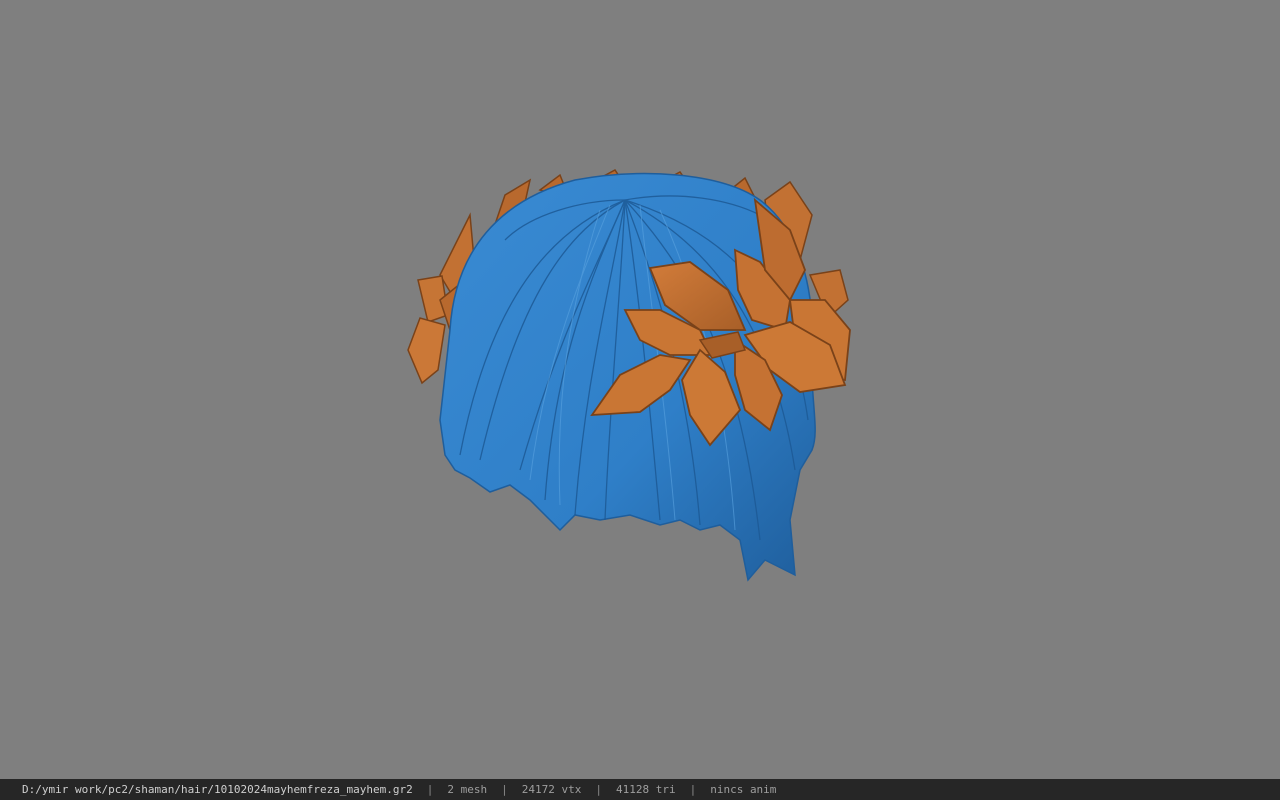 The width and height of the screenshot is (1280, 800). What do you see at coordinates (743, 789) in the screenshot?
I see `anim-status-label: nincs anim` at bounding box center [743, 789].